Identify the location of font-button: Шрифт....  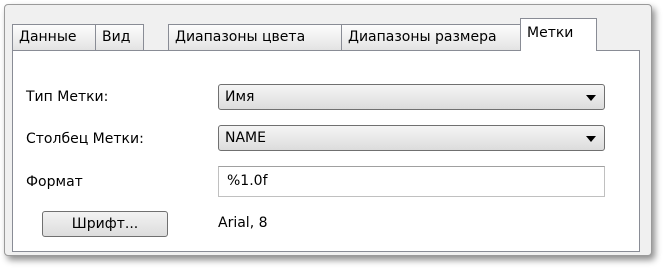
(105, 224).